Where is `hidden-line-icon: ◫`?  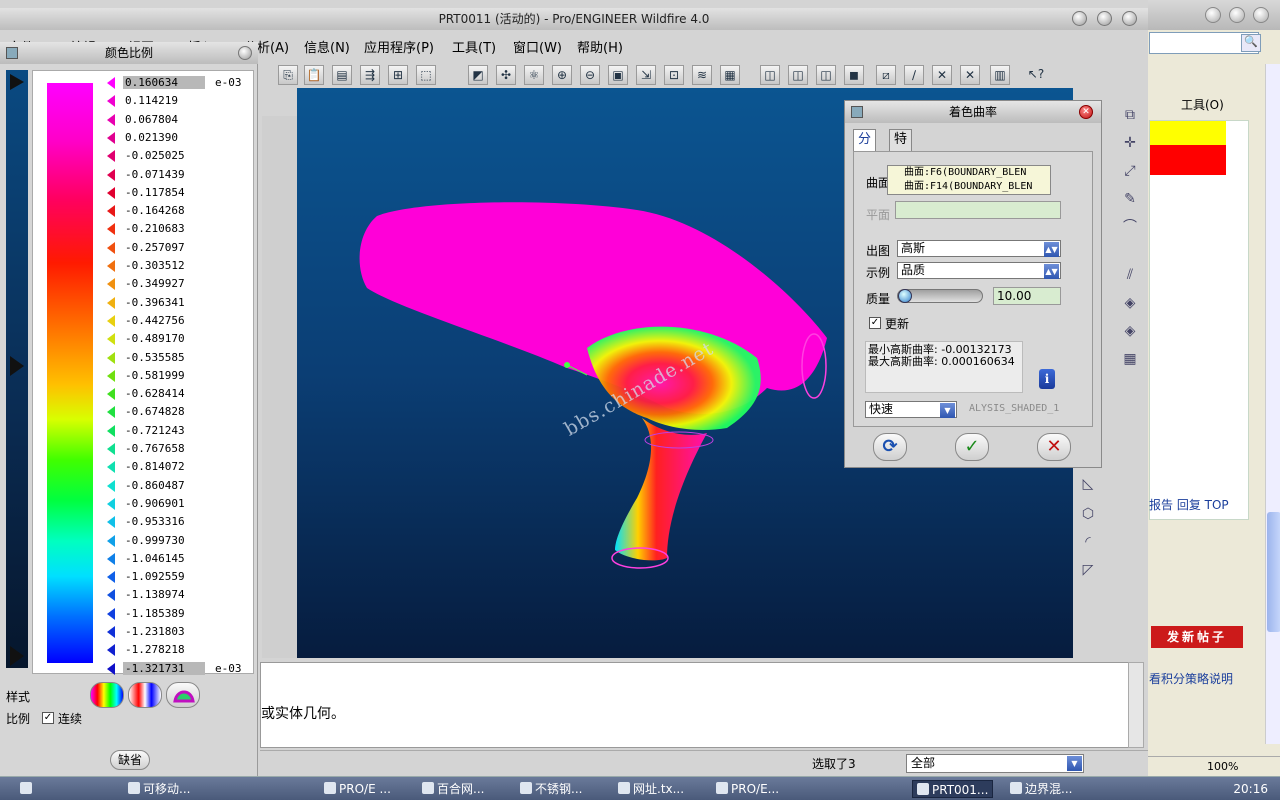
hidden-line-icon: ◫ is located at coordinates (798, 75).